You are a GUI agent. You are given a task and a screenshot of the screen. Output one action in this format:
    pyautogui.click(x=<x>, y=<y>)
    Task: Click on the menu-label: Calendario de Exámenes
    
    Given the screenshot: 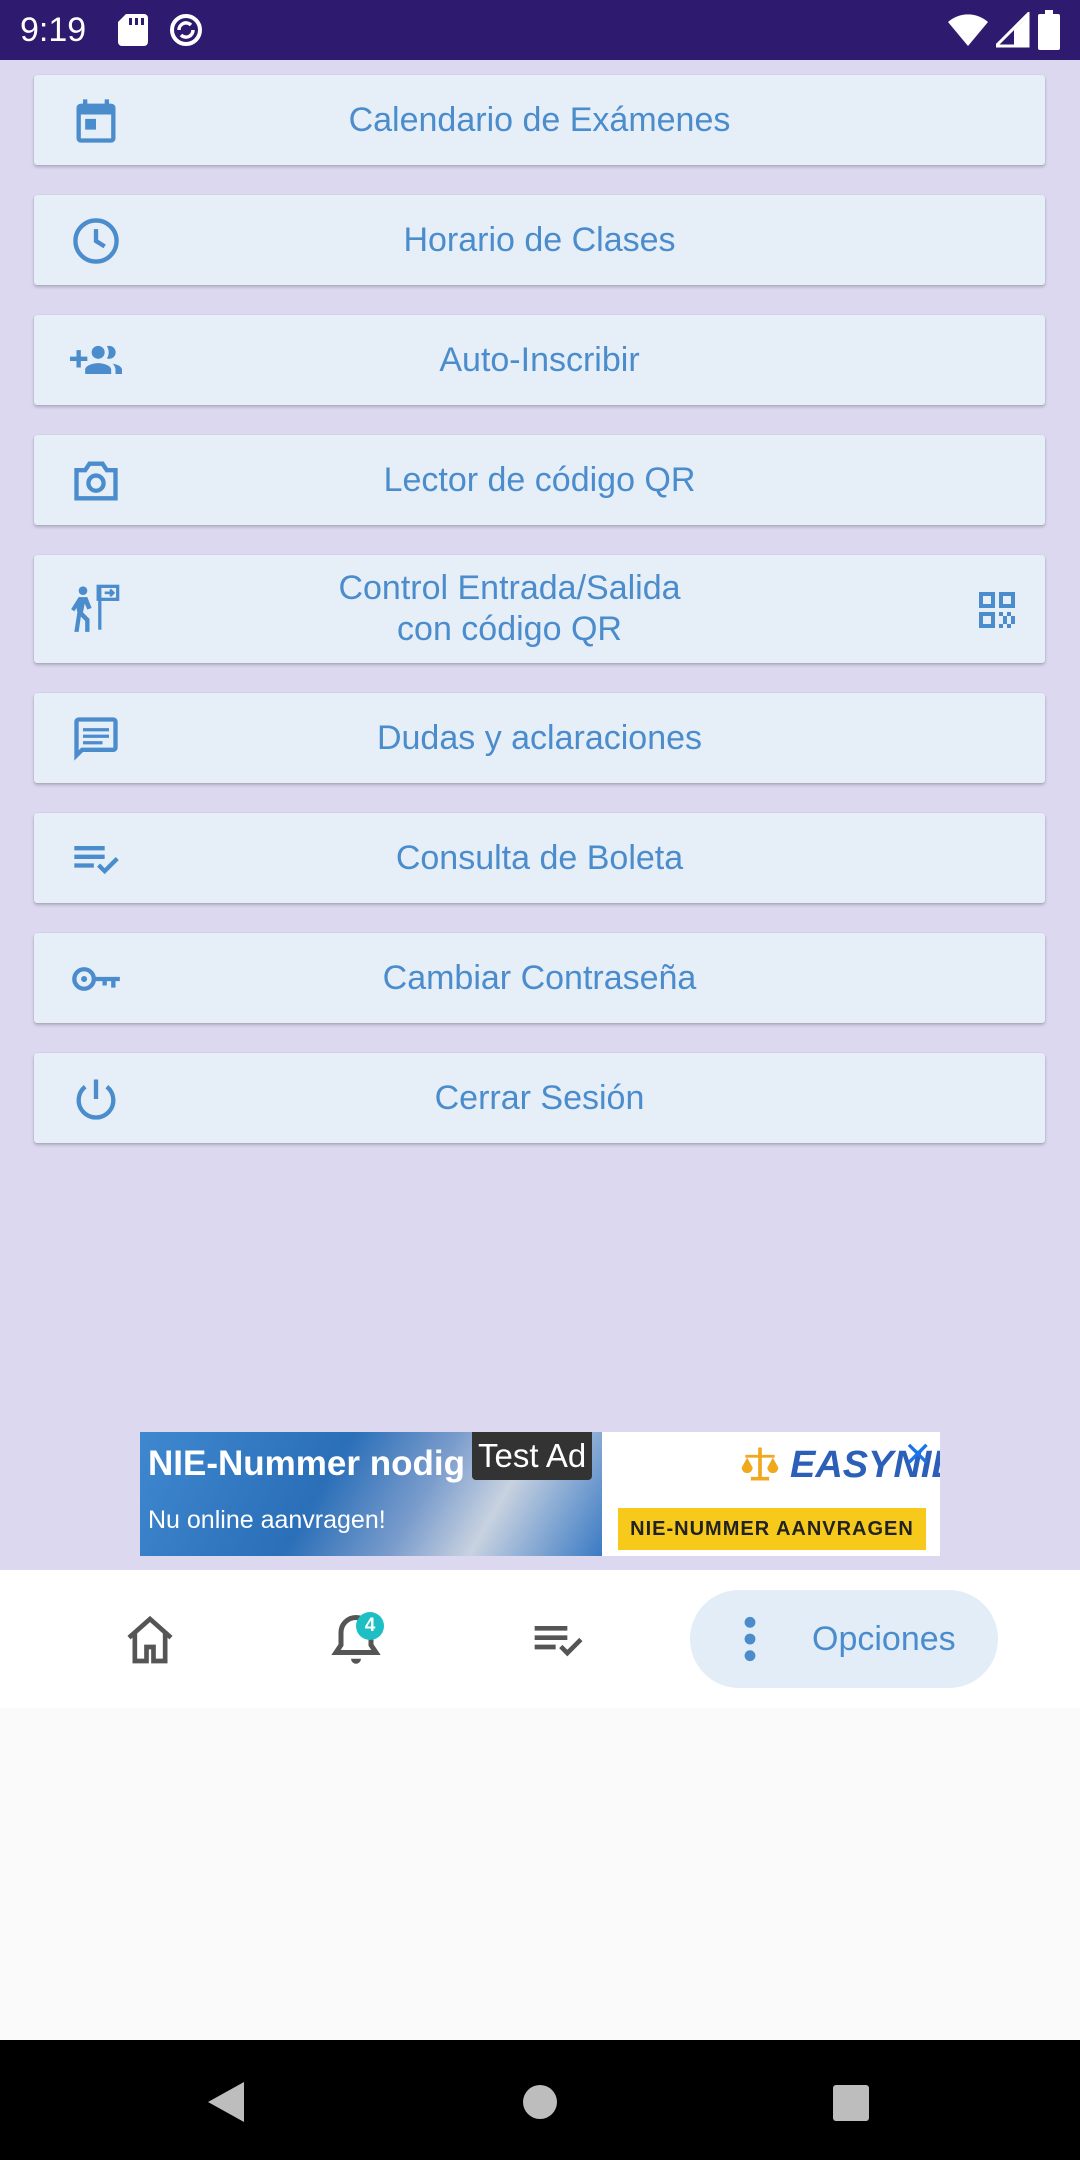 What is the action you would take?
    pyautogui.click(x=539, y=119)
    